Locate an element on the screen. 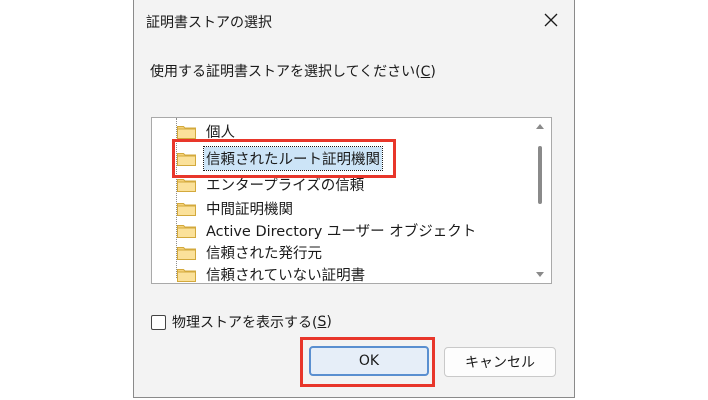  prompt-text: 使用する証明書ストアを選択してください(C) is located at coordinates (293, 71).